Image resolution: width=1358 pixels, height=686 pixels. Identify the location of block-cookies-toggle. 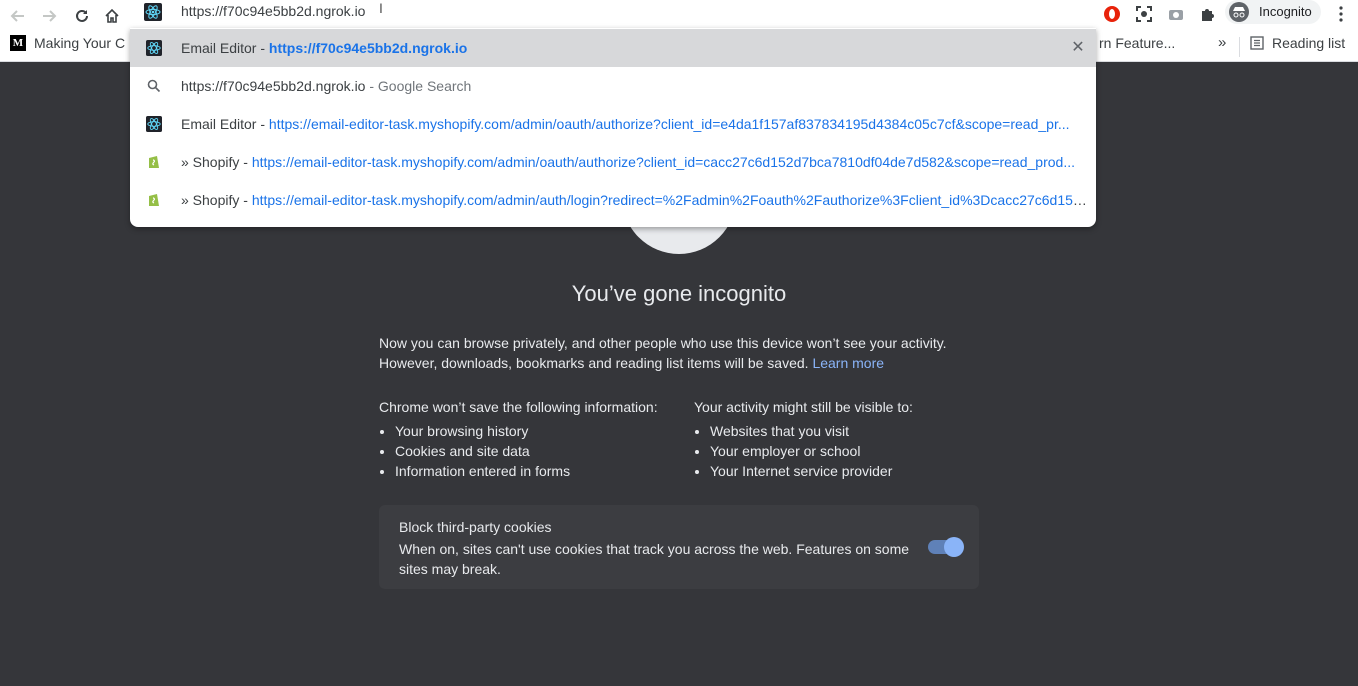
(946, 547).